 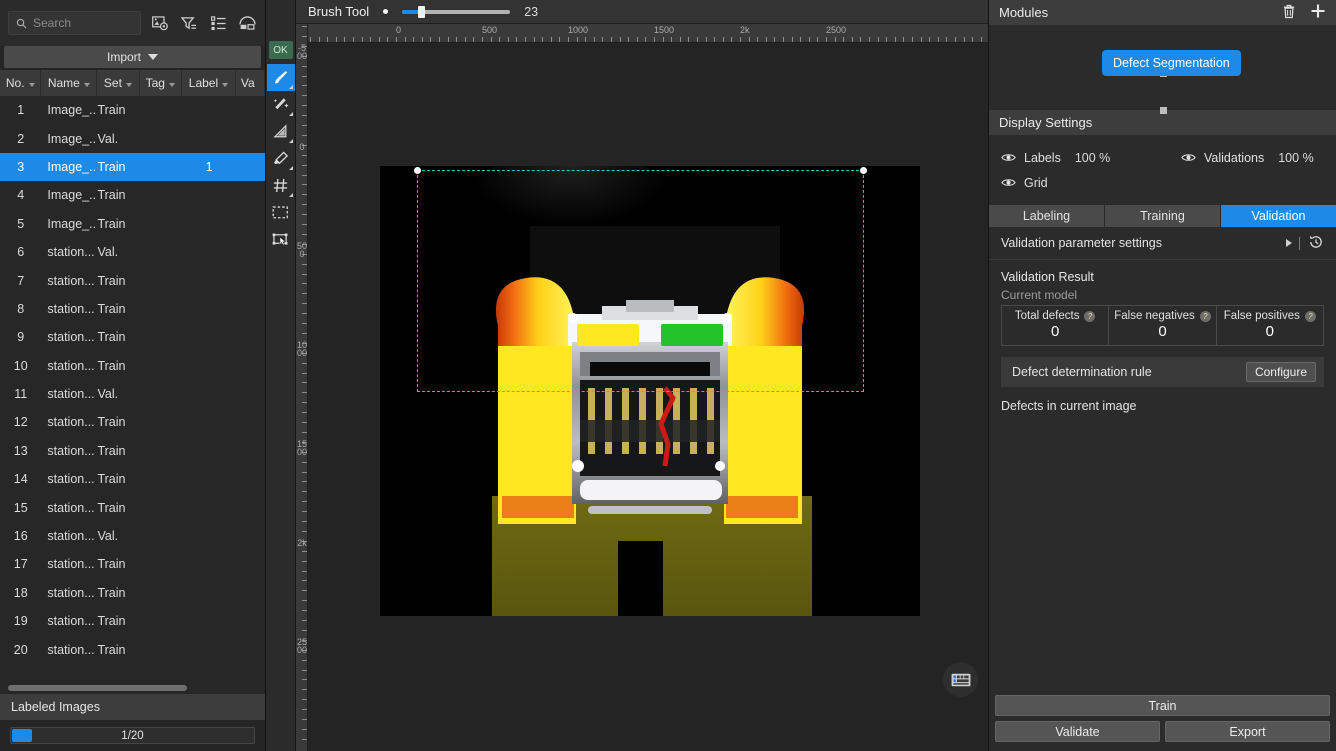 I want to click on table-row: 2 Image_... Val., so click(x=132, y=138).